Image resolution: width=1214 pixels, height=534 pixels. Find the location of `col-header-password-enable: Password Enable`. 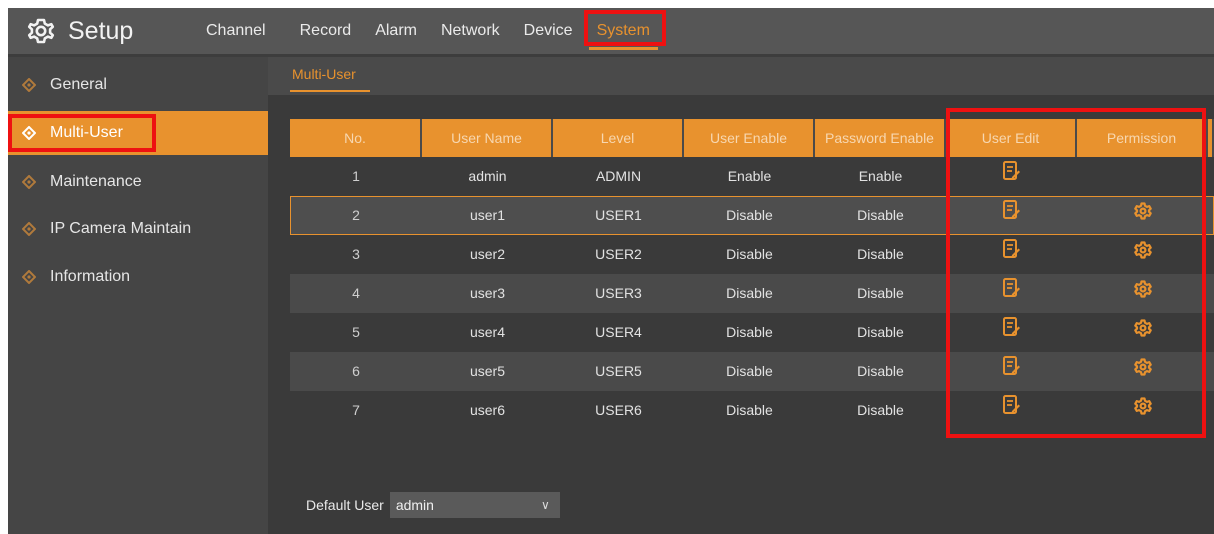

col-header-password-enable: Password Enable is located at coordinates (880, 138).